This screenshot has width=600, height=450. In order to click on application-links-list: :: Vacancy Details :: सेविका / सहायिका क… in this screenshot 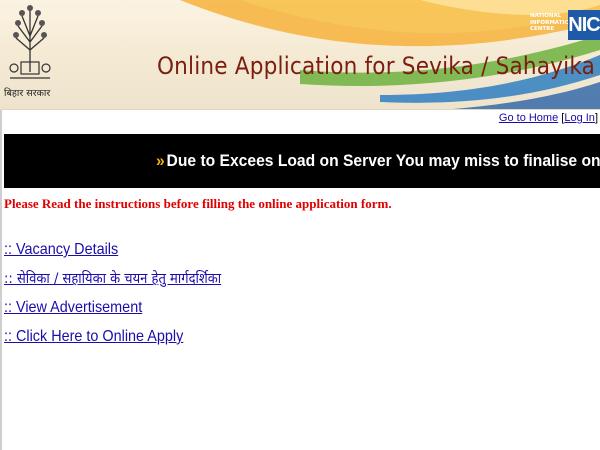, I will do `click(124, 296)`.